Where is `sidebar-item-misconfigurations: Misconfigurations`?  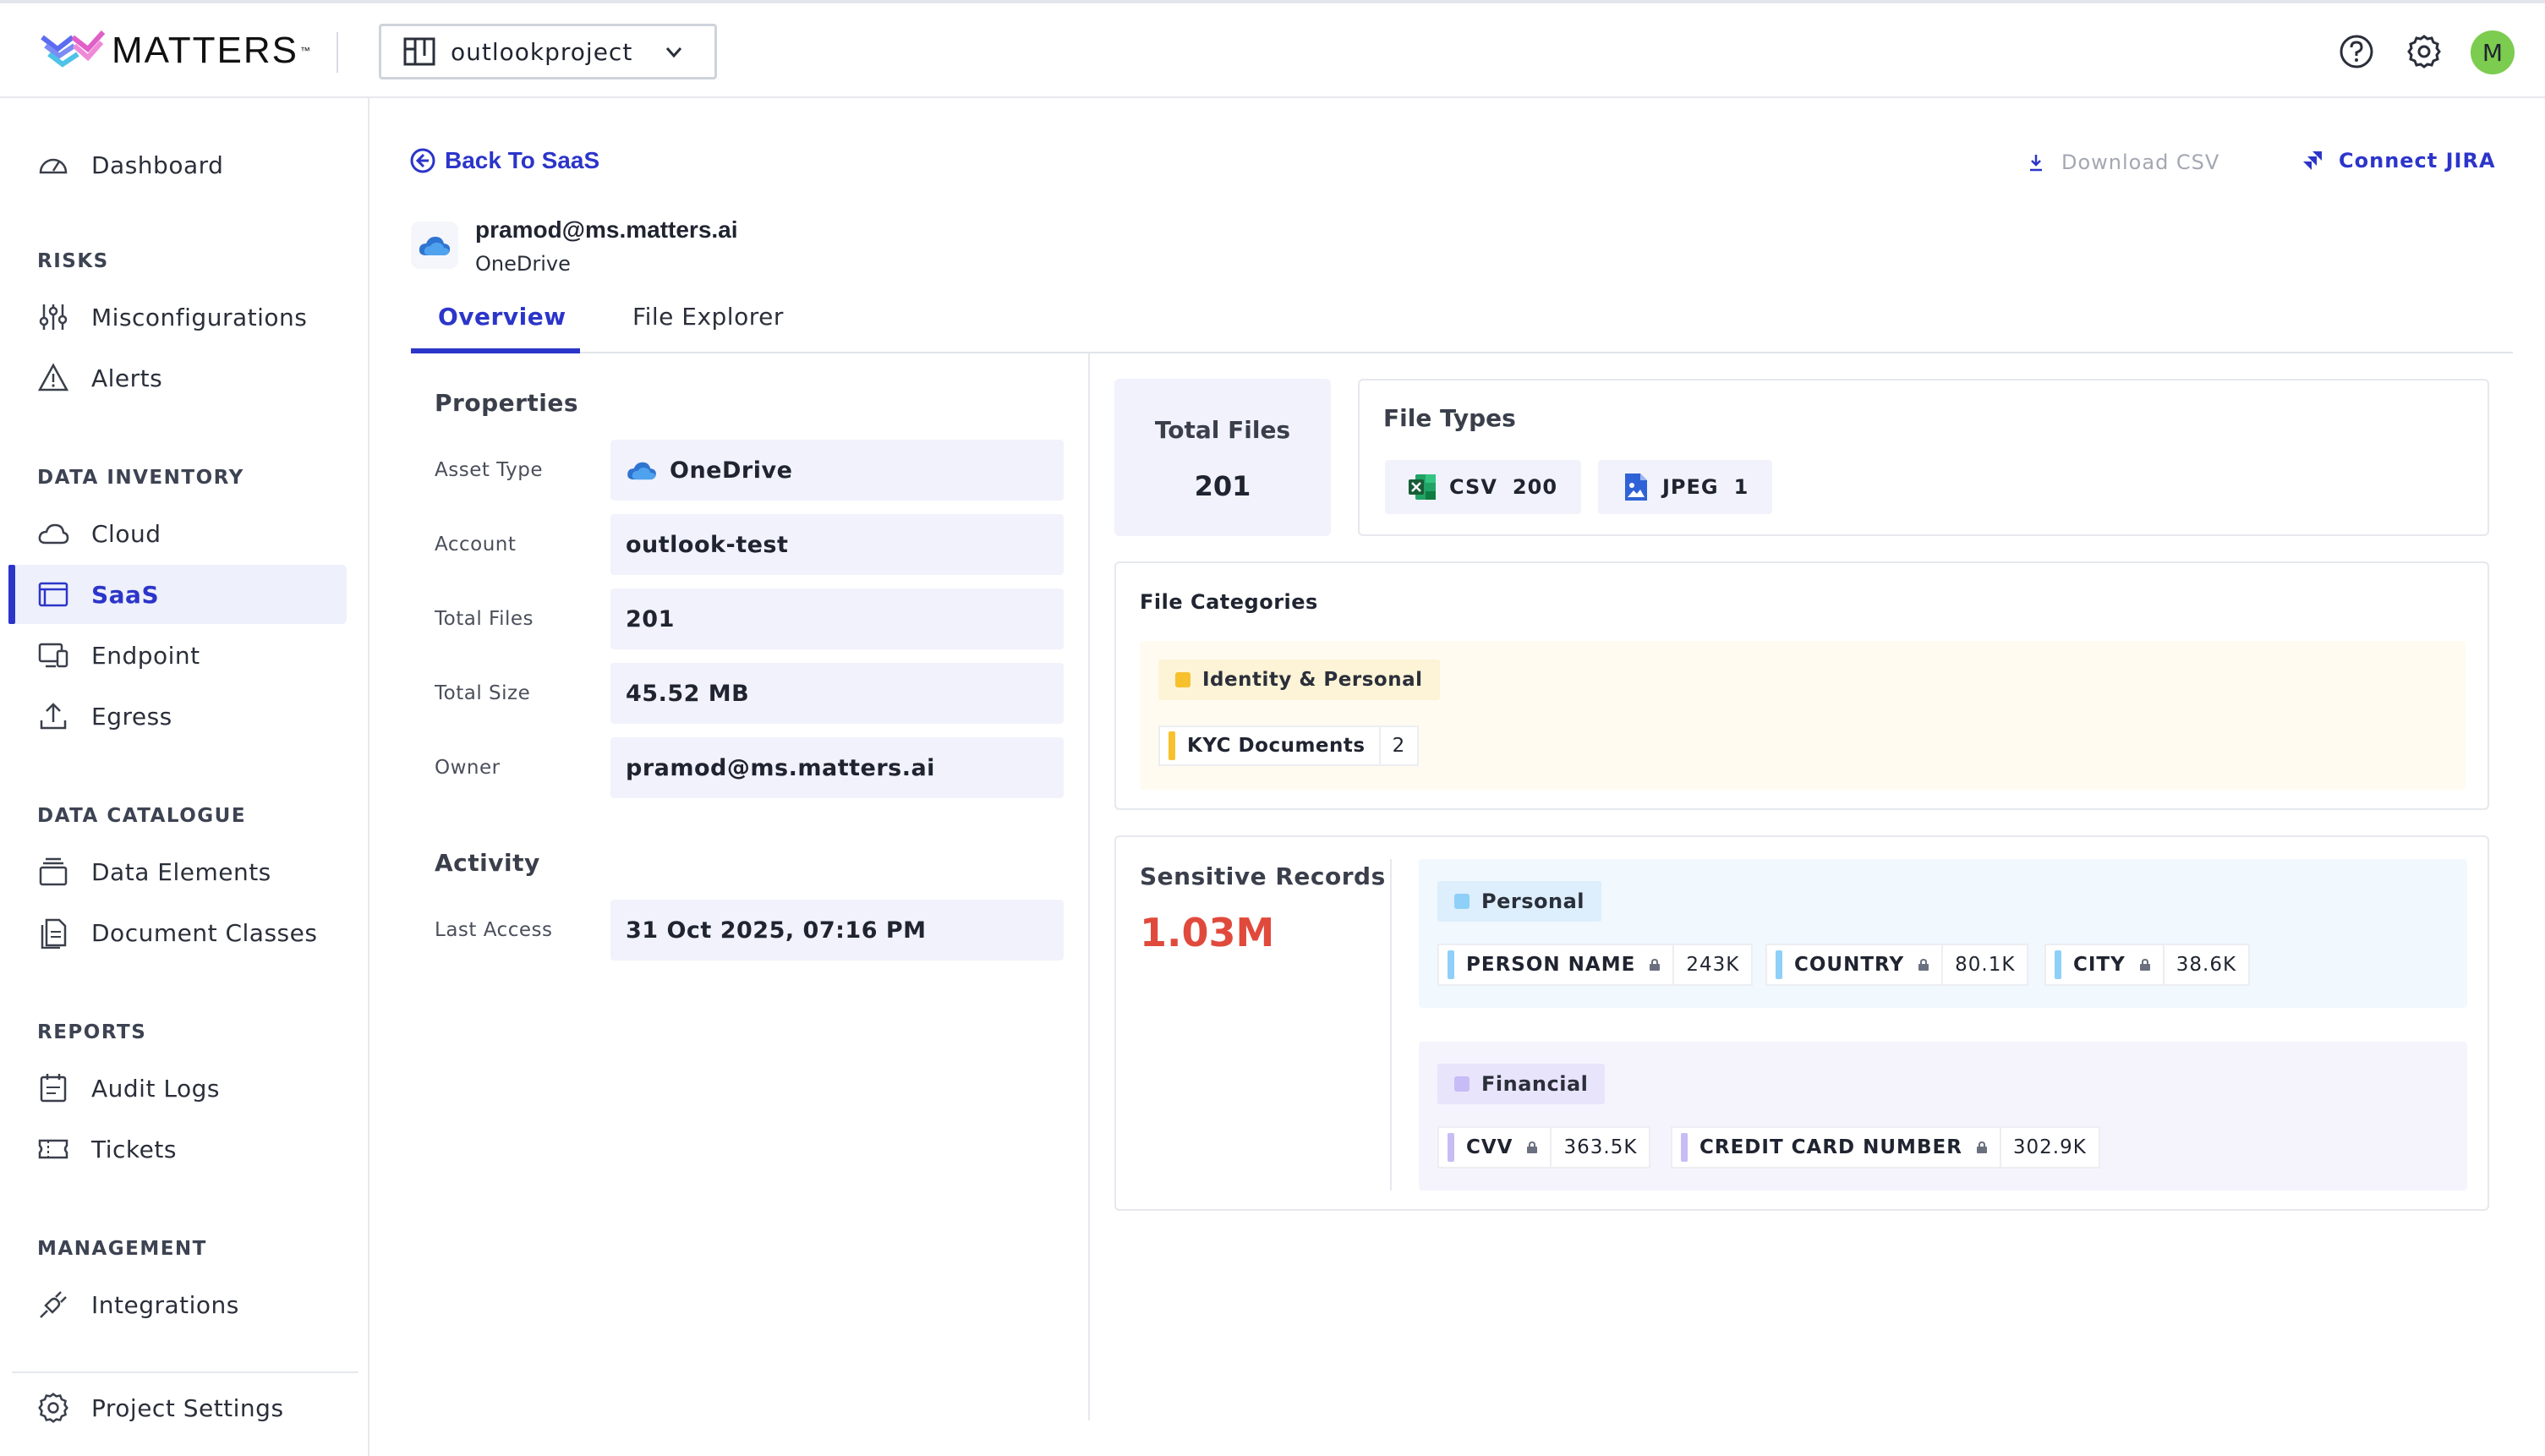
sidebar-item-misconfigurations: Misconfigurations is located at coordinates (179, 317).